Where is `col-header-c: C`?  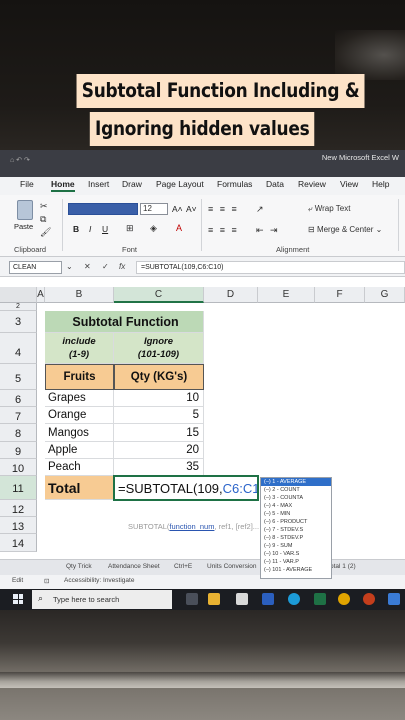 col-header-c: C is located at coordinates (159, 295).